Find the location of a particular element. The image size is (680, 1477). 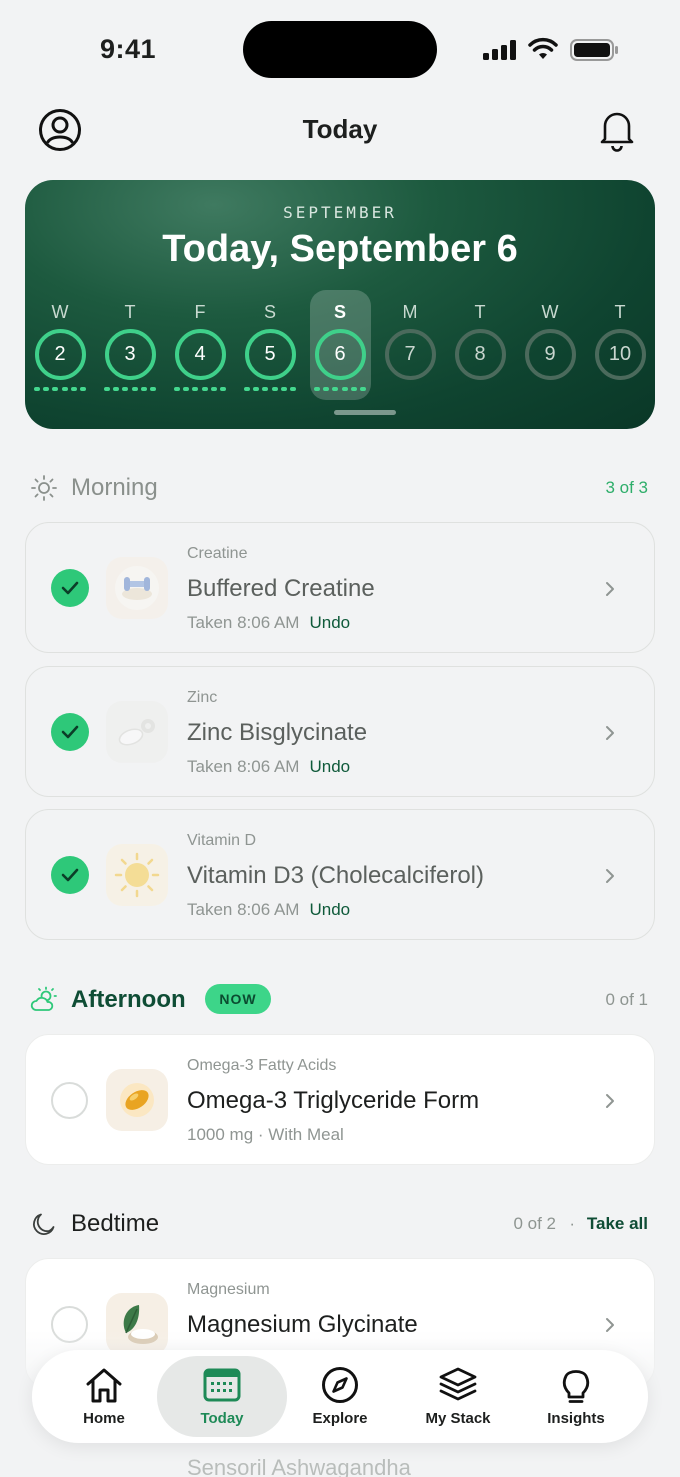

tab-my-stack: My Stack is located at coordinates (458, 1396).